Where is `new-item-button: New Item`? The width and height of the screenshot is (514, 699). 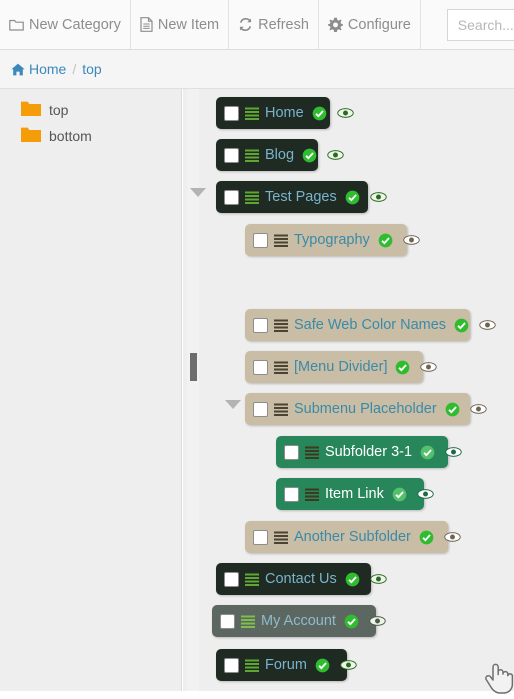 new-item-button: New Item is located at coordinates (180, 24).